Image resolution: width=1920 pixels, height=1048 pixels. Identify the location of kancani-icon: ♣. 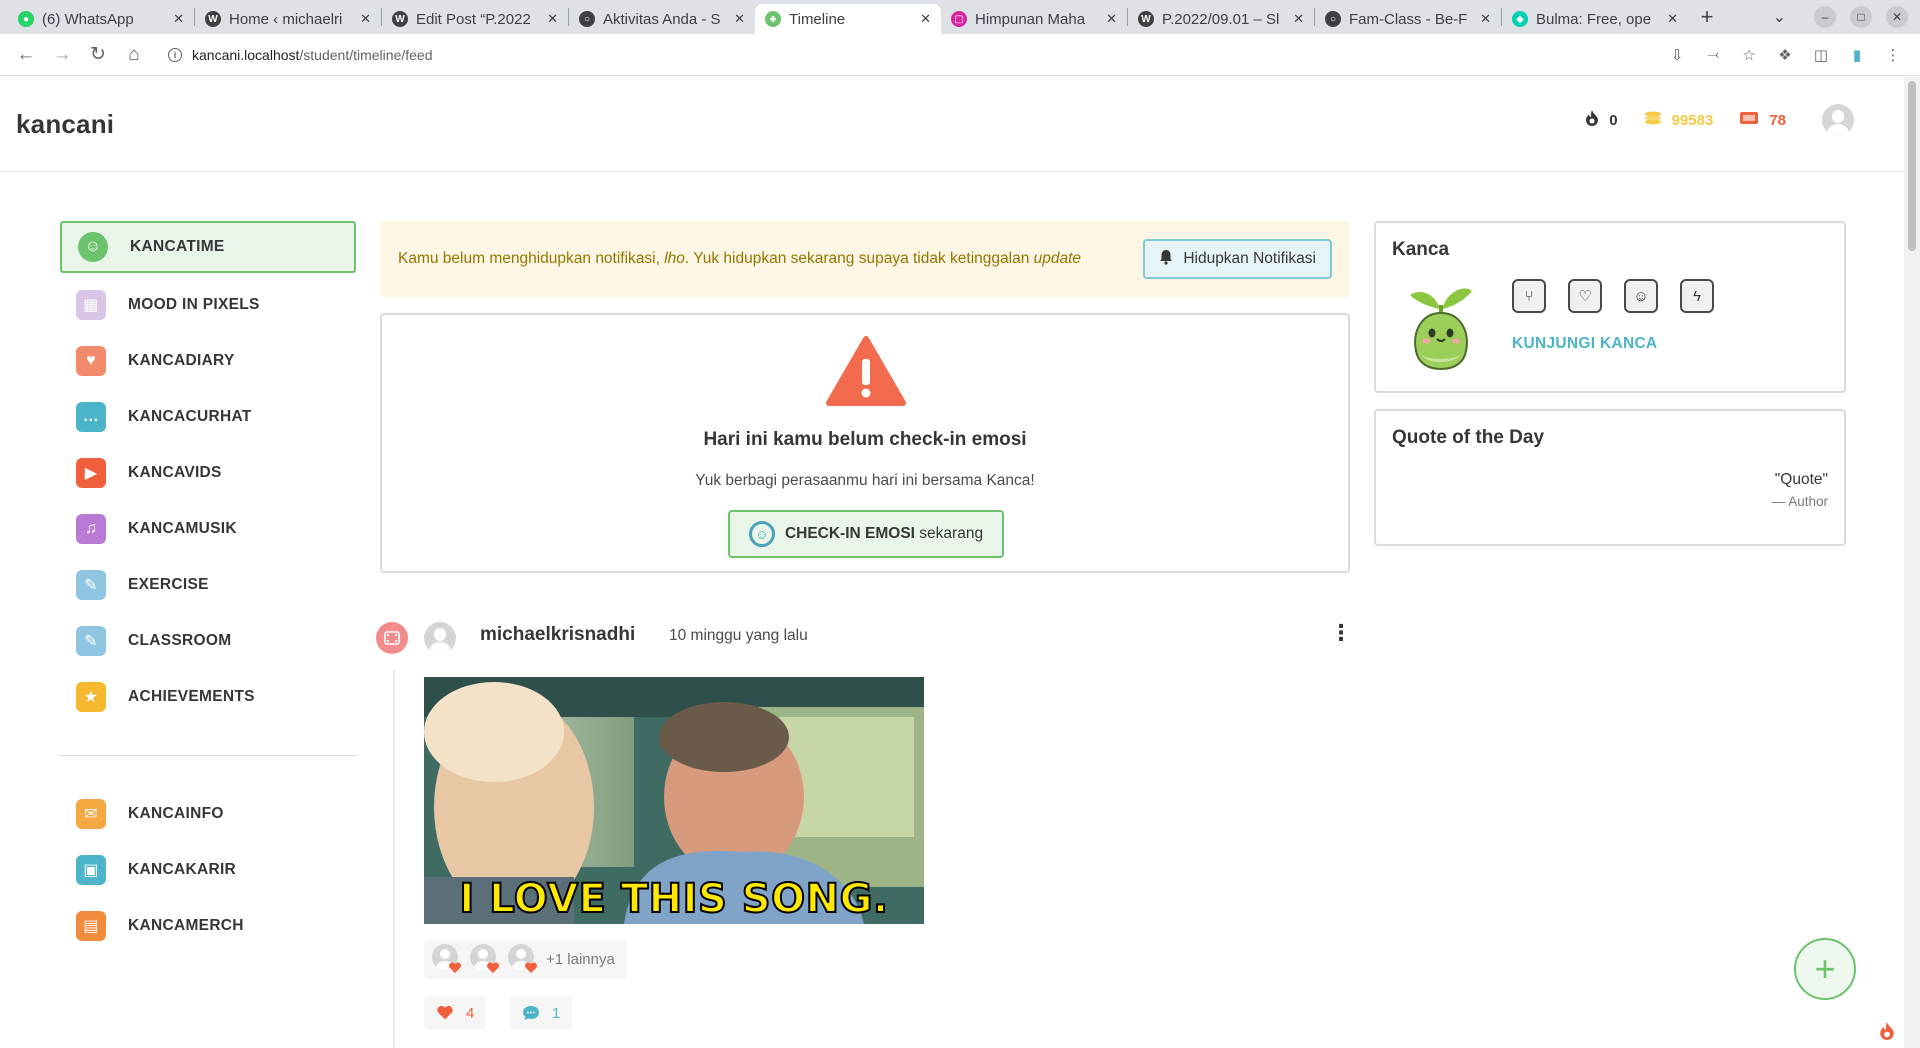
(773, 19).